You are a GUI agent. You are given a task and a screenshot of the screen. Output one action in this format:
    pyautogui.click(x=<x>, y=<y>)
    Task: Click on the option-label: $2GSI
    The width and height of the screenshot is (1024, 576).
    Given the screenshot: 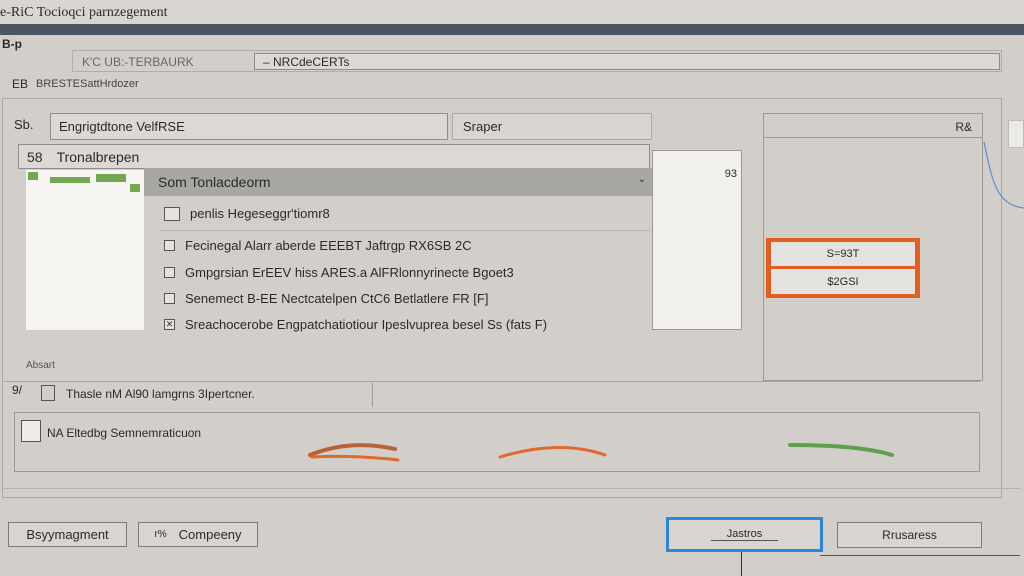 What is the action you would take?
    pyautogui.click(x=843, y=281)
    